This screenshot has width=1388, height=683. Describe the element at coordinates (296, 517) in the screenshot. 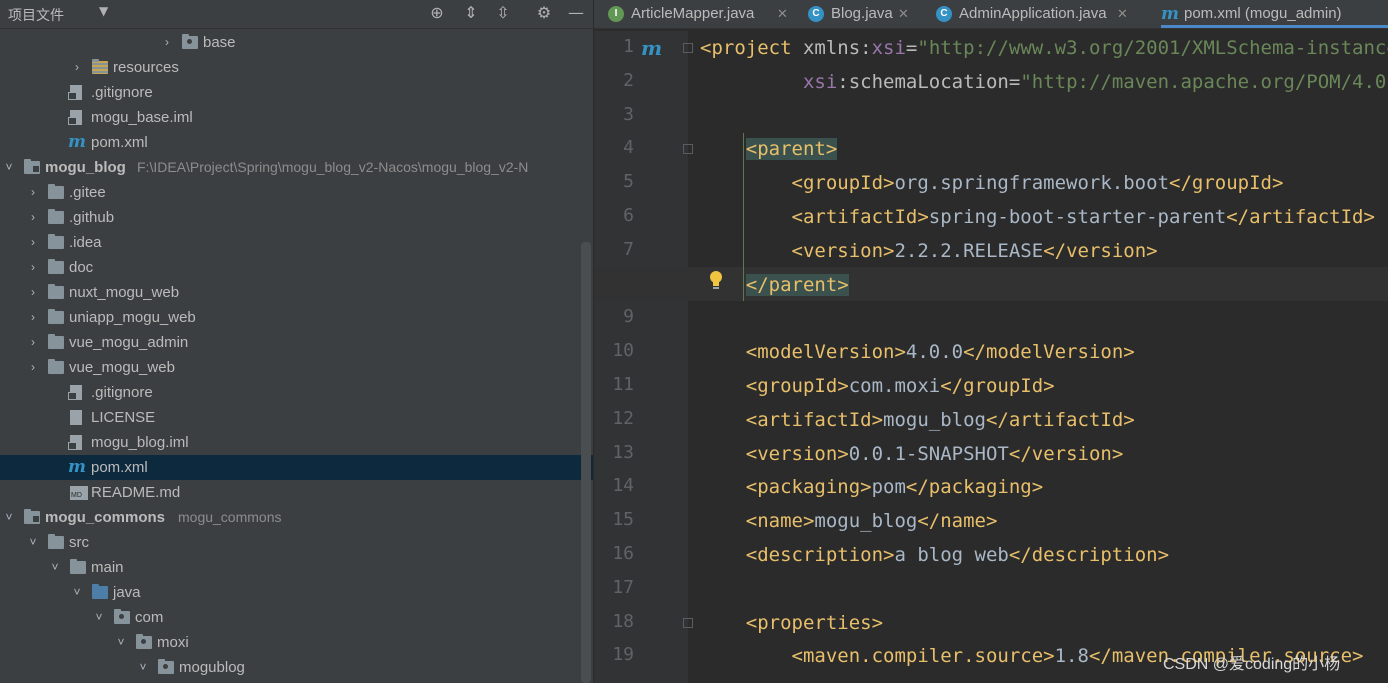

I see `tree-item-mogu-commons: ˅ mogu_commons mogu_commons` at that location.